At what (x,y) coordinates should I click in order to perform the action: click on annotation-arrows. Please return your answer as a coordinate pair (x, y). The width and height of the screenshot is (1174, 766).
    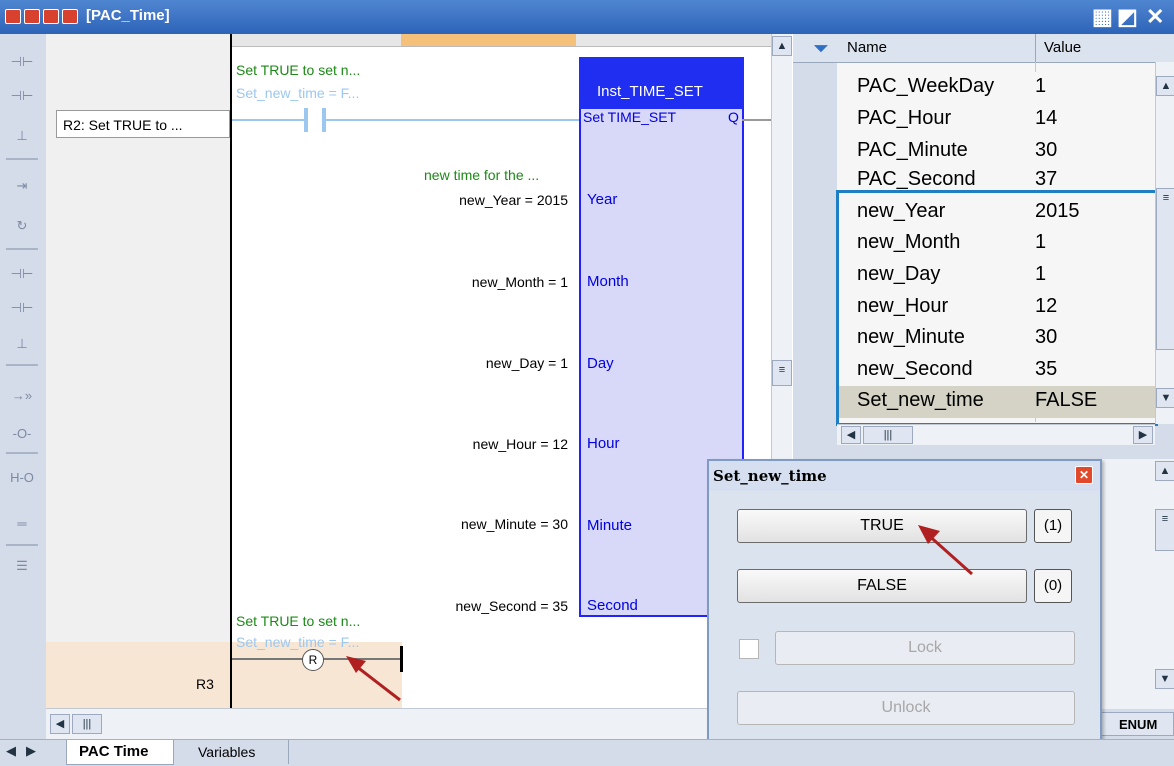
    Looking at the image, I should click on (659, 613).